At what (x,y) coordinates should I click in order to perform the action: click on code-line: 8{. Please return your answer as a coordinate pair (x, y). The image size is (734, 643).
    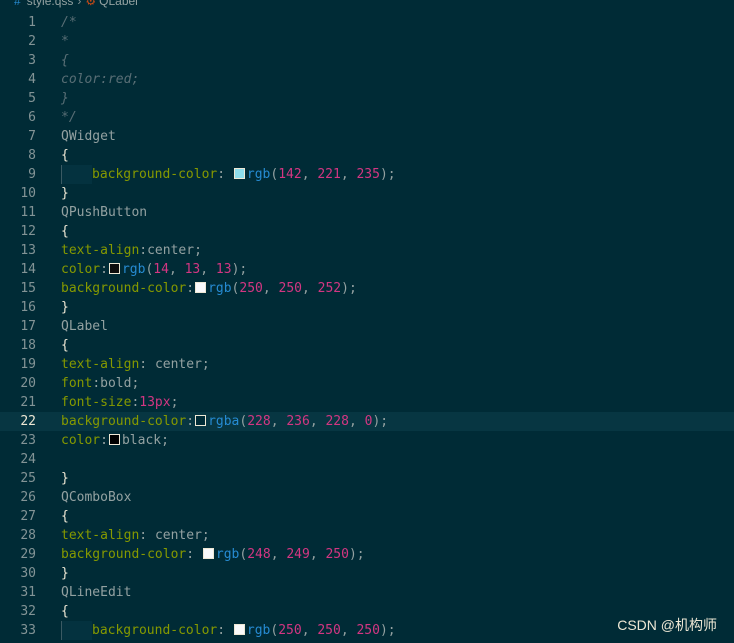
    Looking at the image, I should click on (367, 155).